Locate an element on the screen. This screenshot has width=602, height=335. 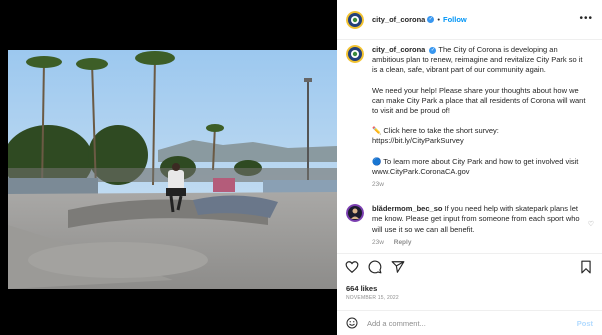
header-username: city_of_corona is located at coordinates (398, 19).